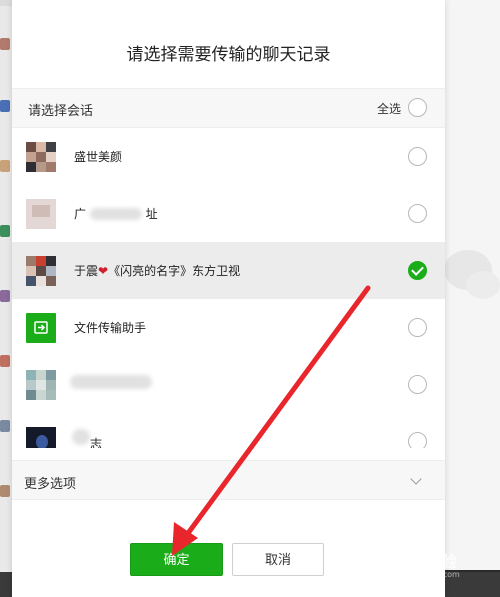 The height and width of the screenshot is (597, 500). I want to click on select-all-label: 全选, so click(389, 108).